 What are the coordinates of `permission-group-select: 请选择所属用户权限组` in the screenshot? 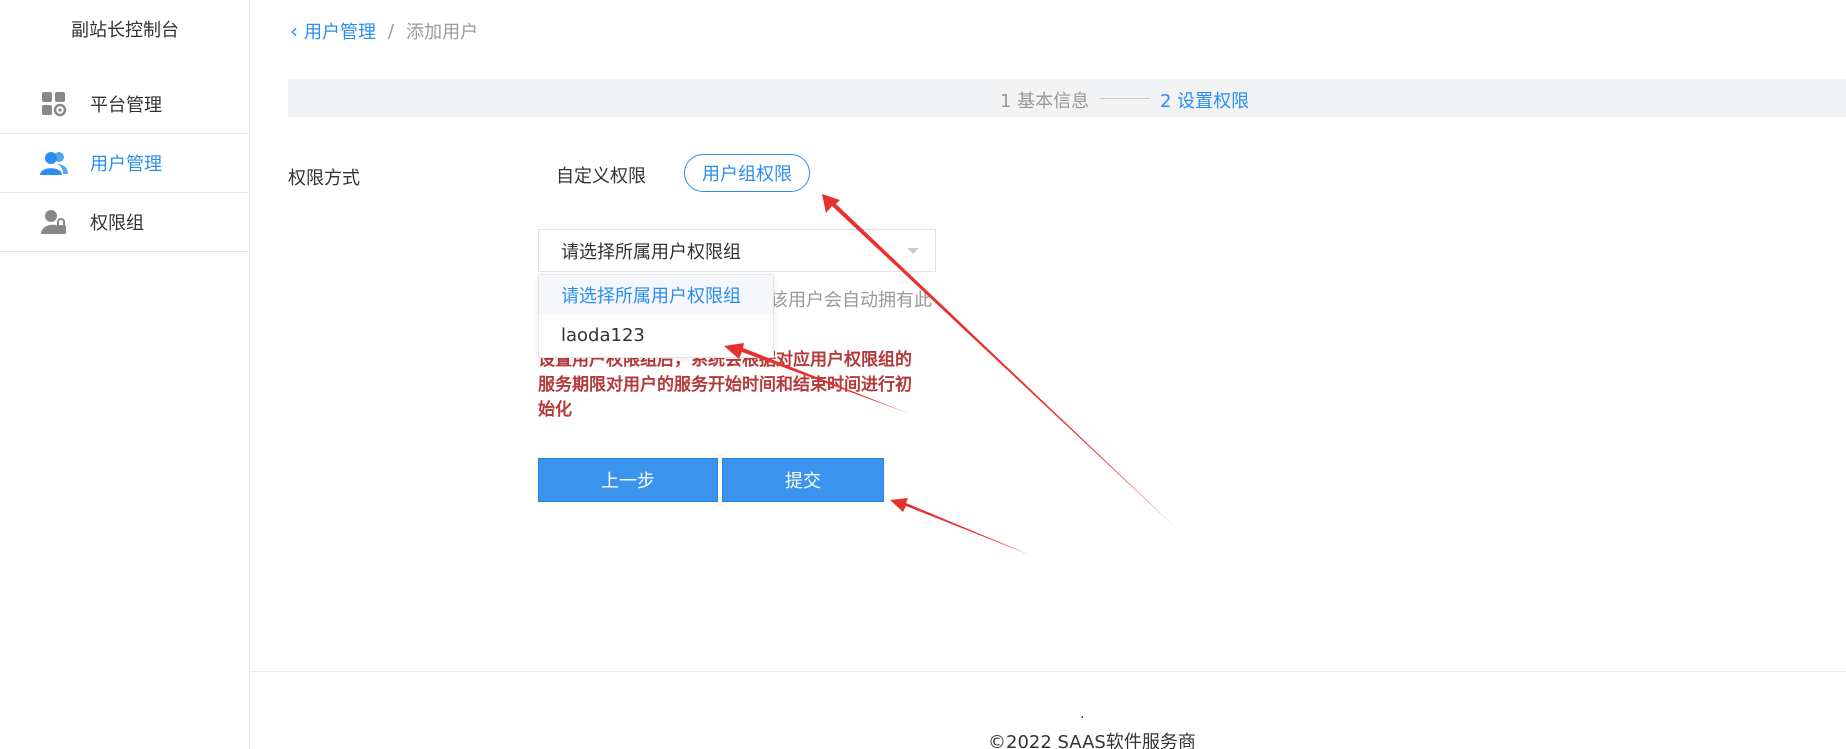 It's located at (737, 250).